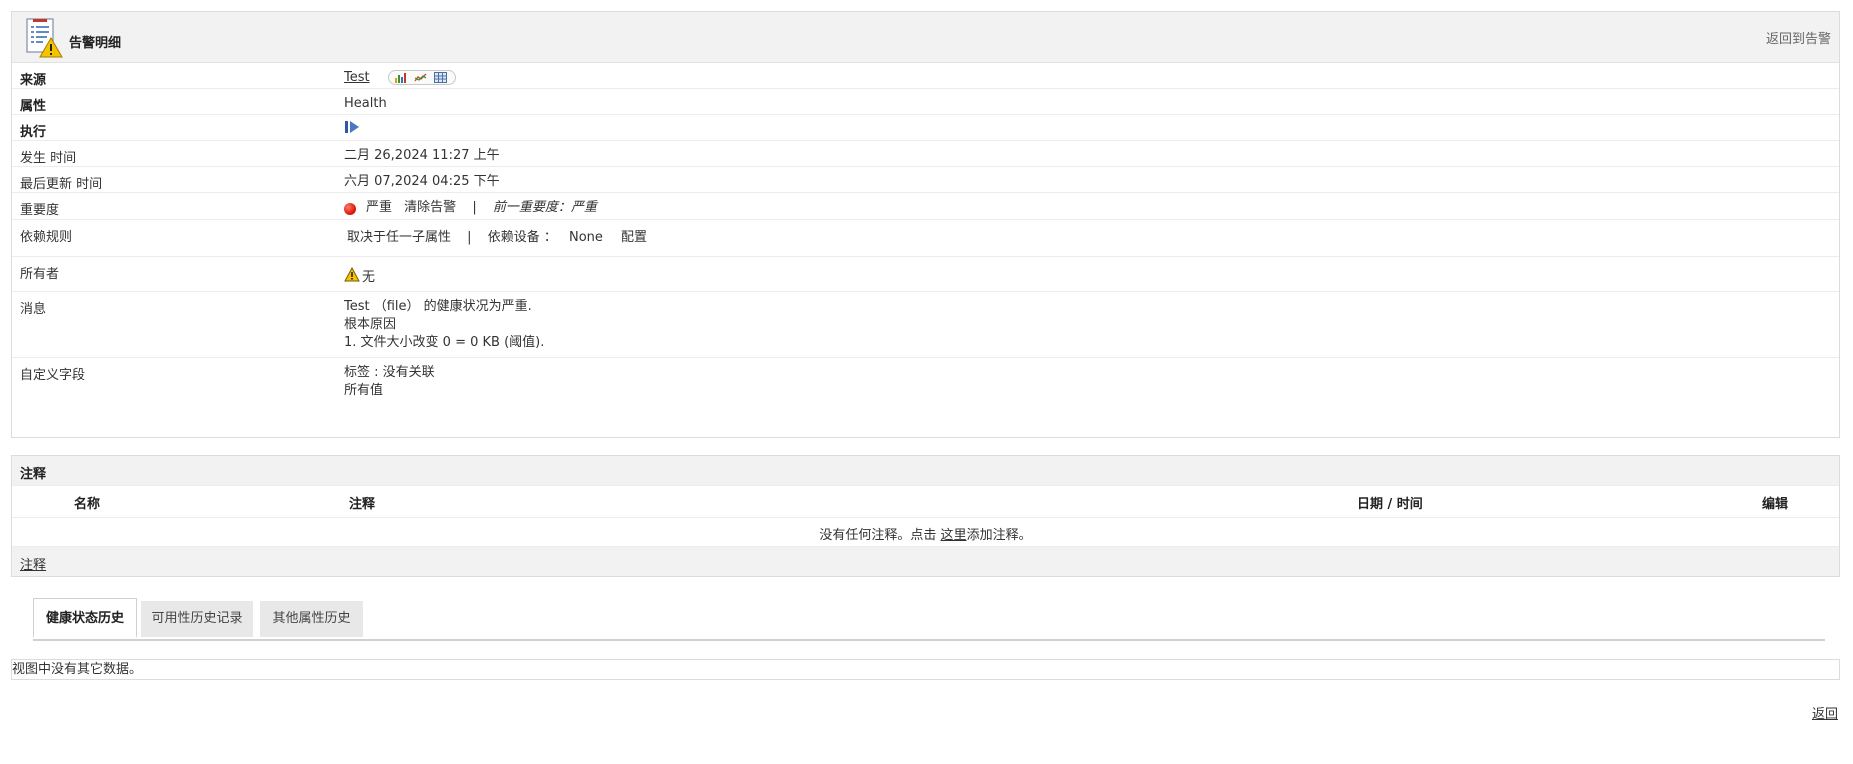 The height and width of the screenshot is (764, 1853). Describe the element at coordinates (357, 77) in the screenshot. I see `source-link: Test` at that location.